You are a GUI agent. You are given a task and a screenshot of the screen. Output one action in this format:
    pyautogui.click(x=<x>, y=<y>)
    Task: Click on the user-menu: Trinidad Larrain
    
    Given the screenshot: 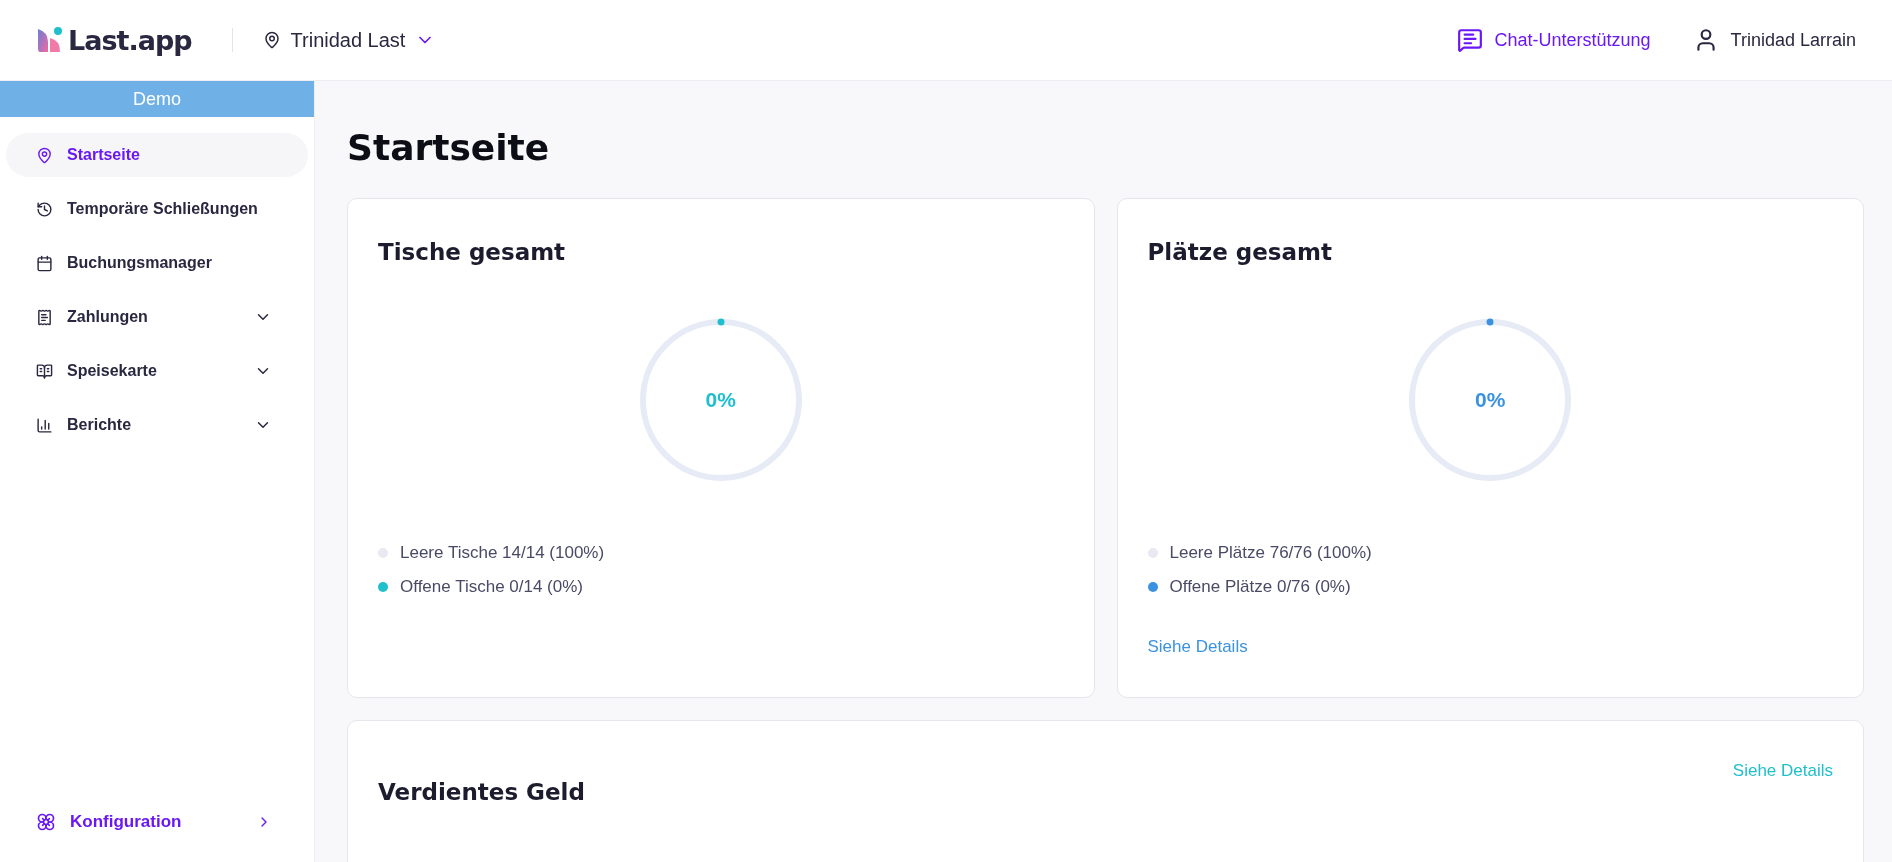 What is the action you would take?
    pyautogui.click(x=1774, y=40)
    